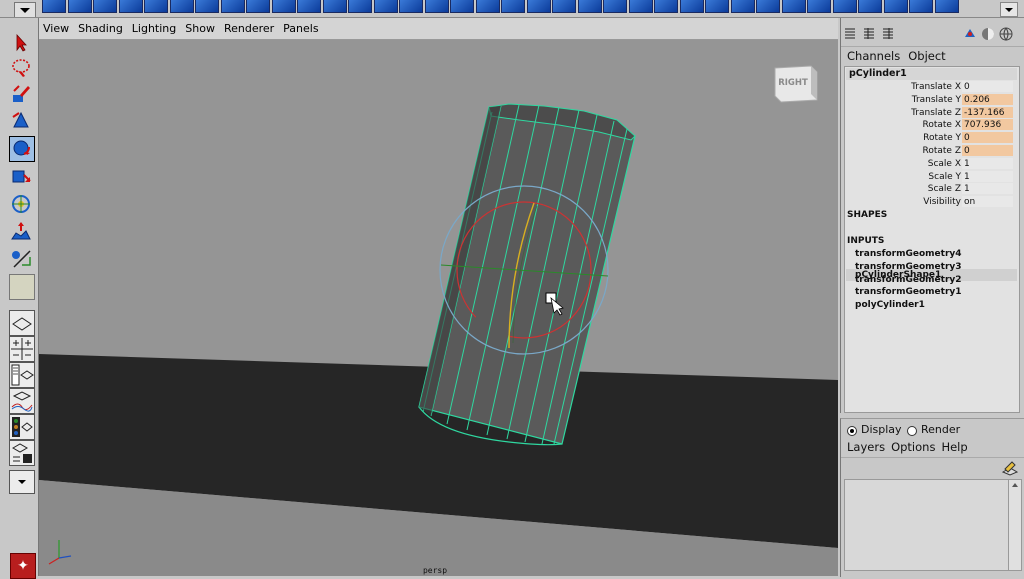  I want to click on layer-editor-menu-options: Options, so click(913, 447).